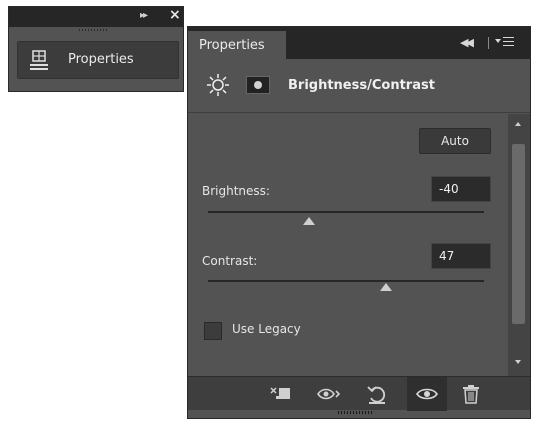  I want to click on panel-resize-grip, so click(355, 412).